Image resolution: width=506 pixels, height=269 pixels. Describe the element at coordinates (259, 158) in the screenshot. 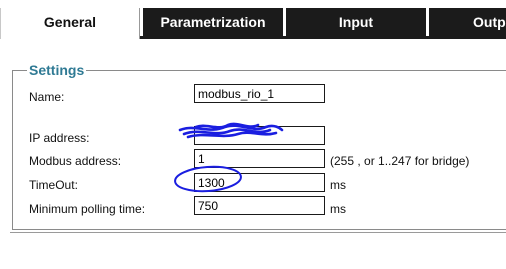

I see `modbus-address-input` at that location.